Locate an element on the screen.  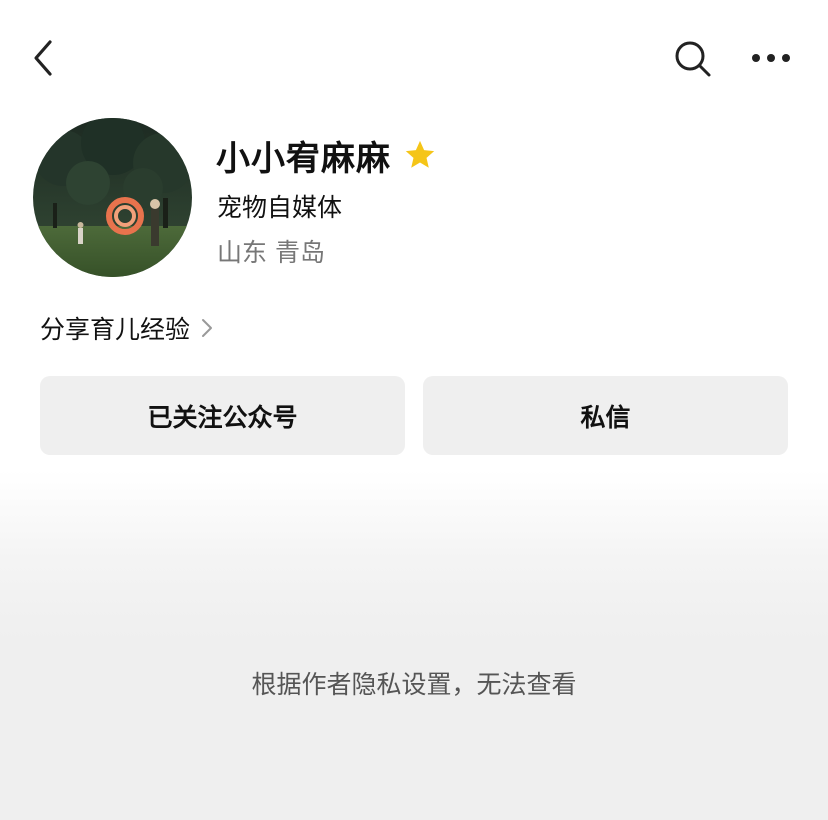
avatar-image is located at coordinates (112, 197).